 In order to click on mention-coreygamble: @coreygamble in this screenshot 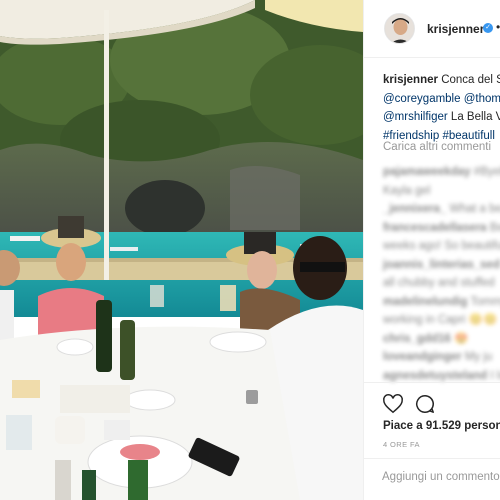, I will do `click(422, 99)`.